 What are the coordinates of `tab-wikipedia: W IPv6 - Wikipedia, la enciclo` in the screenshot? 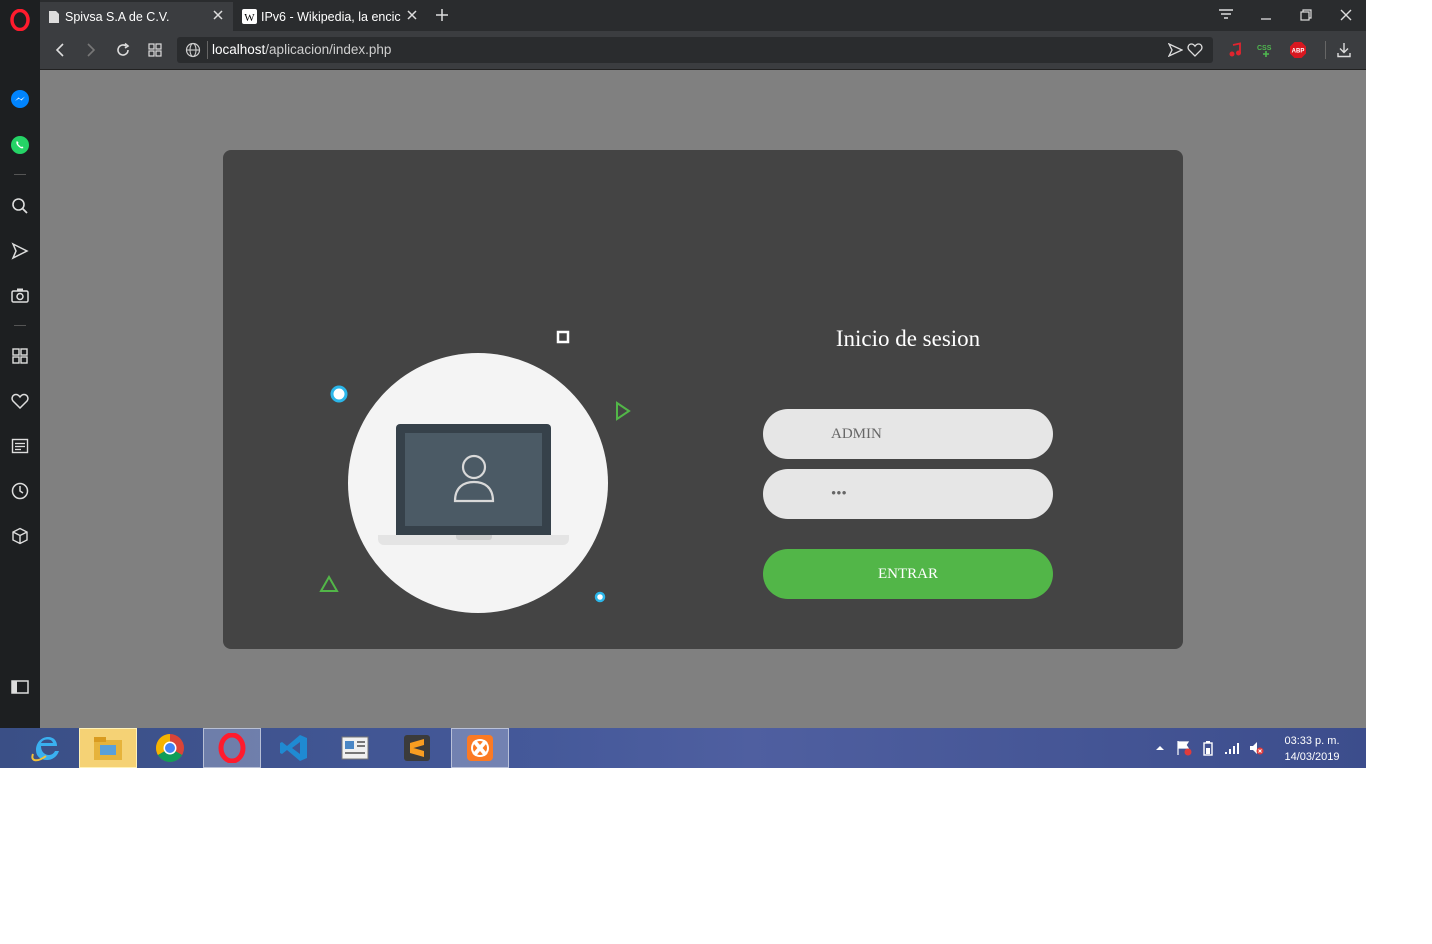 It's located at (330, 16).